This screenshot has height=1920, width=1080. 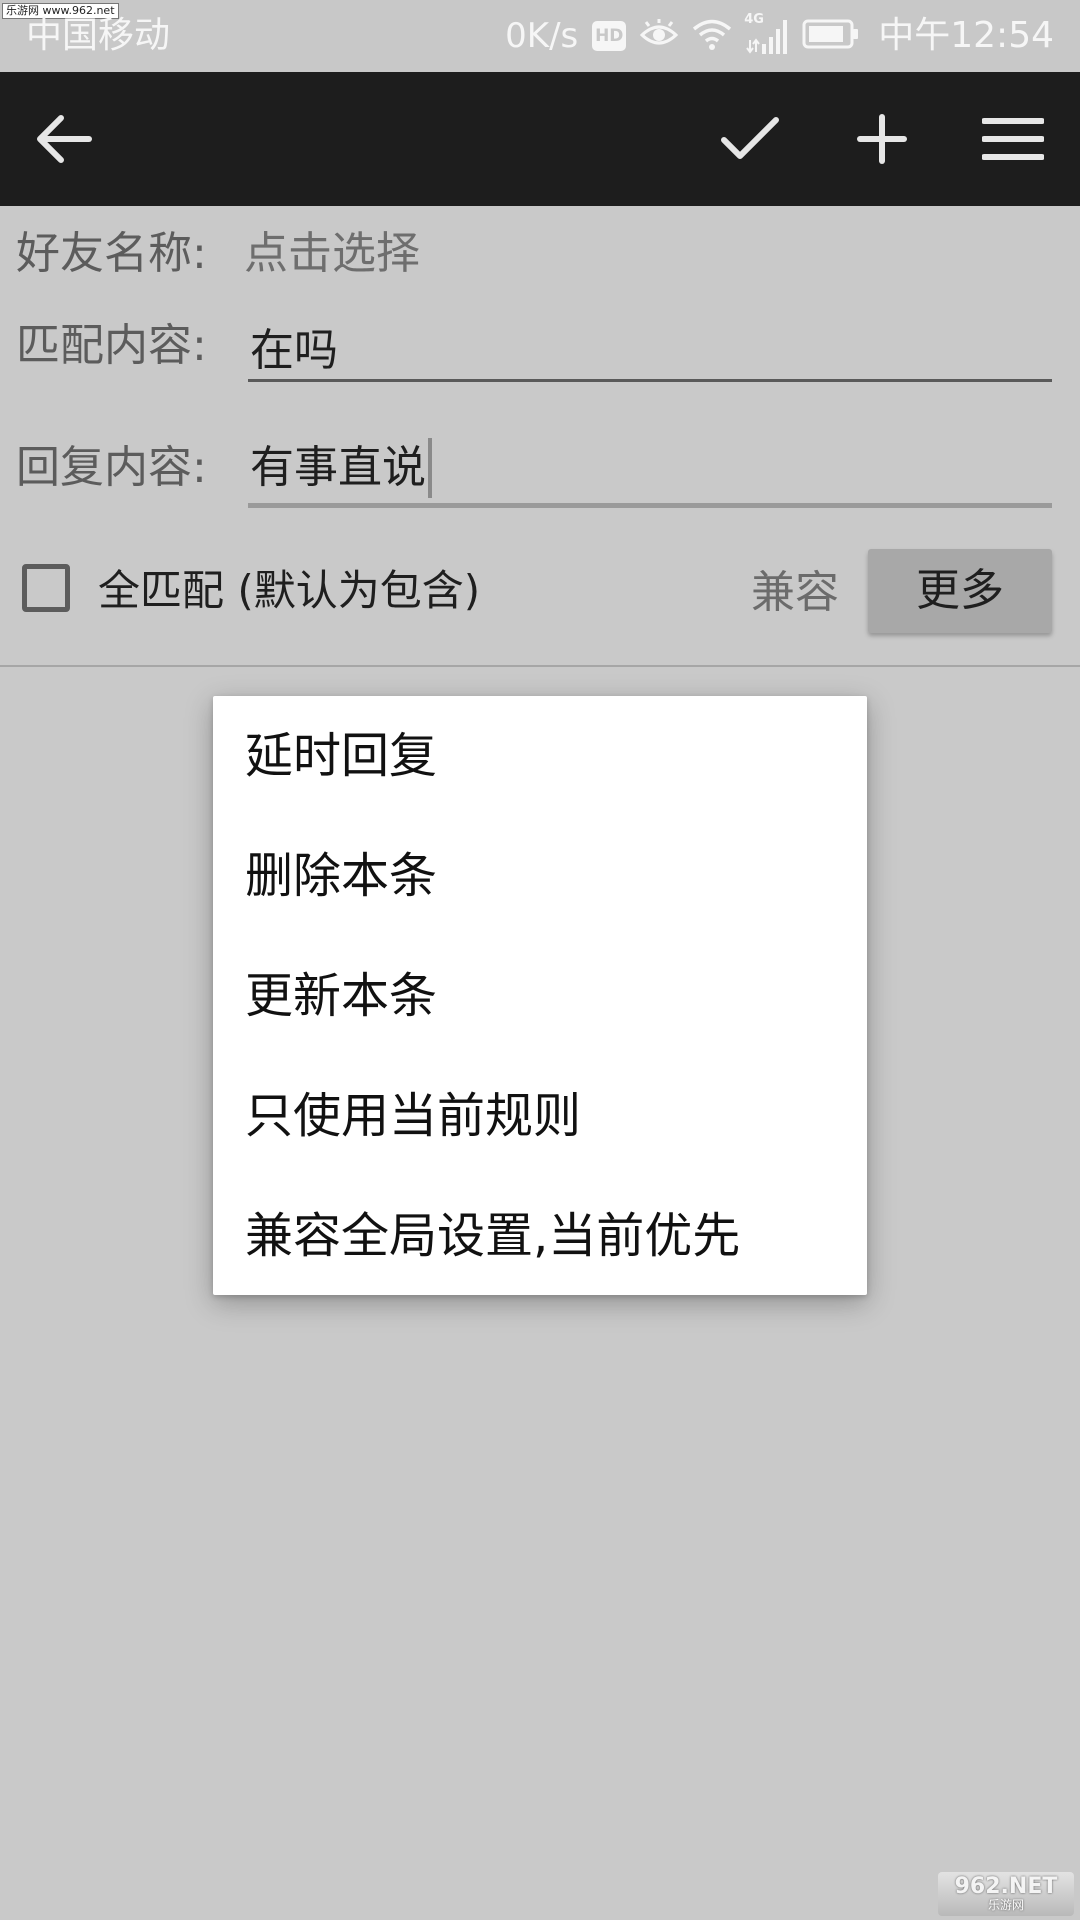 I want to click on check-icon, so click(x=750, y=138).